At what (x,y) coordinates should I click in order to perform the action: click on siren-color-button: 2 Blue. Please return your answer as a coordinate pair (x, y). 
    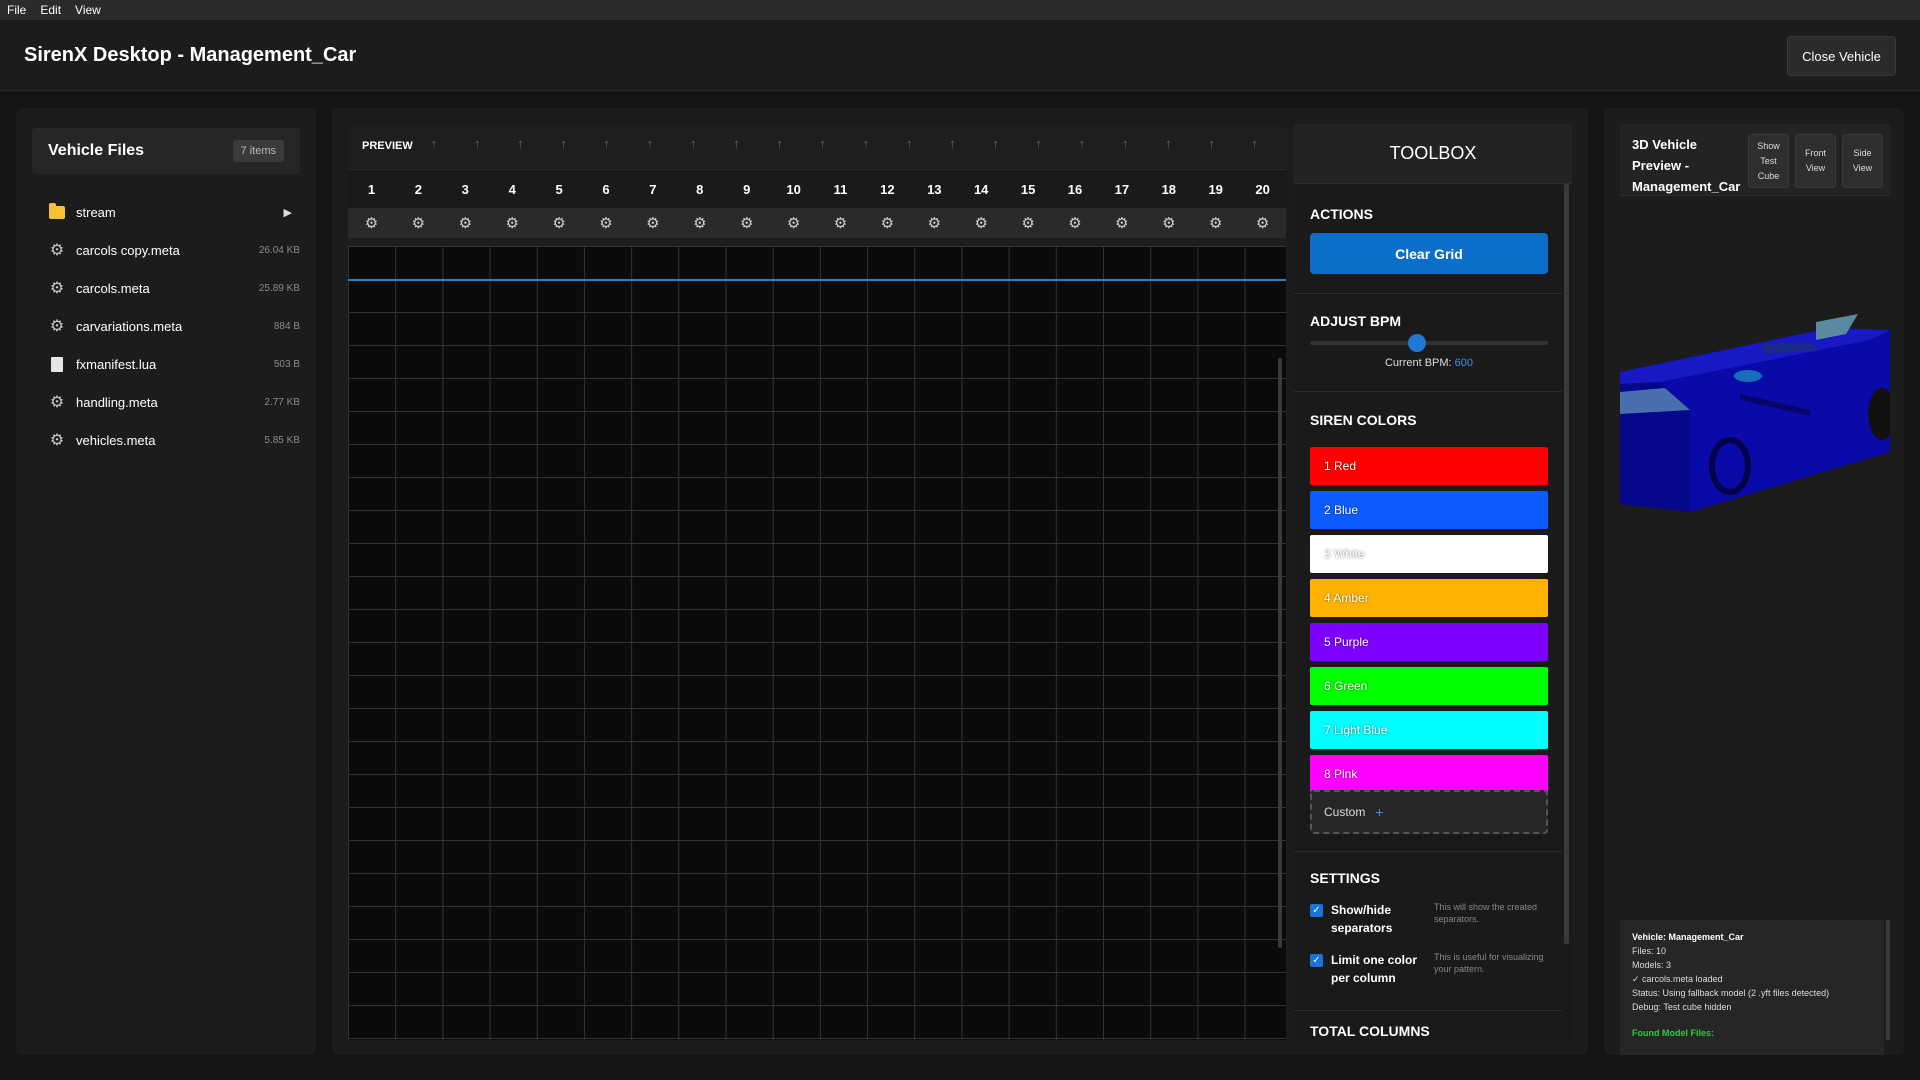
    Looking at the image, I should click on (1429, 510).